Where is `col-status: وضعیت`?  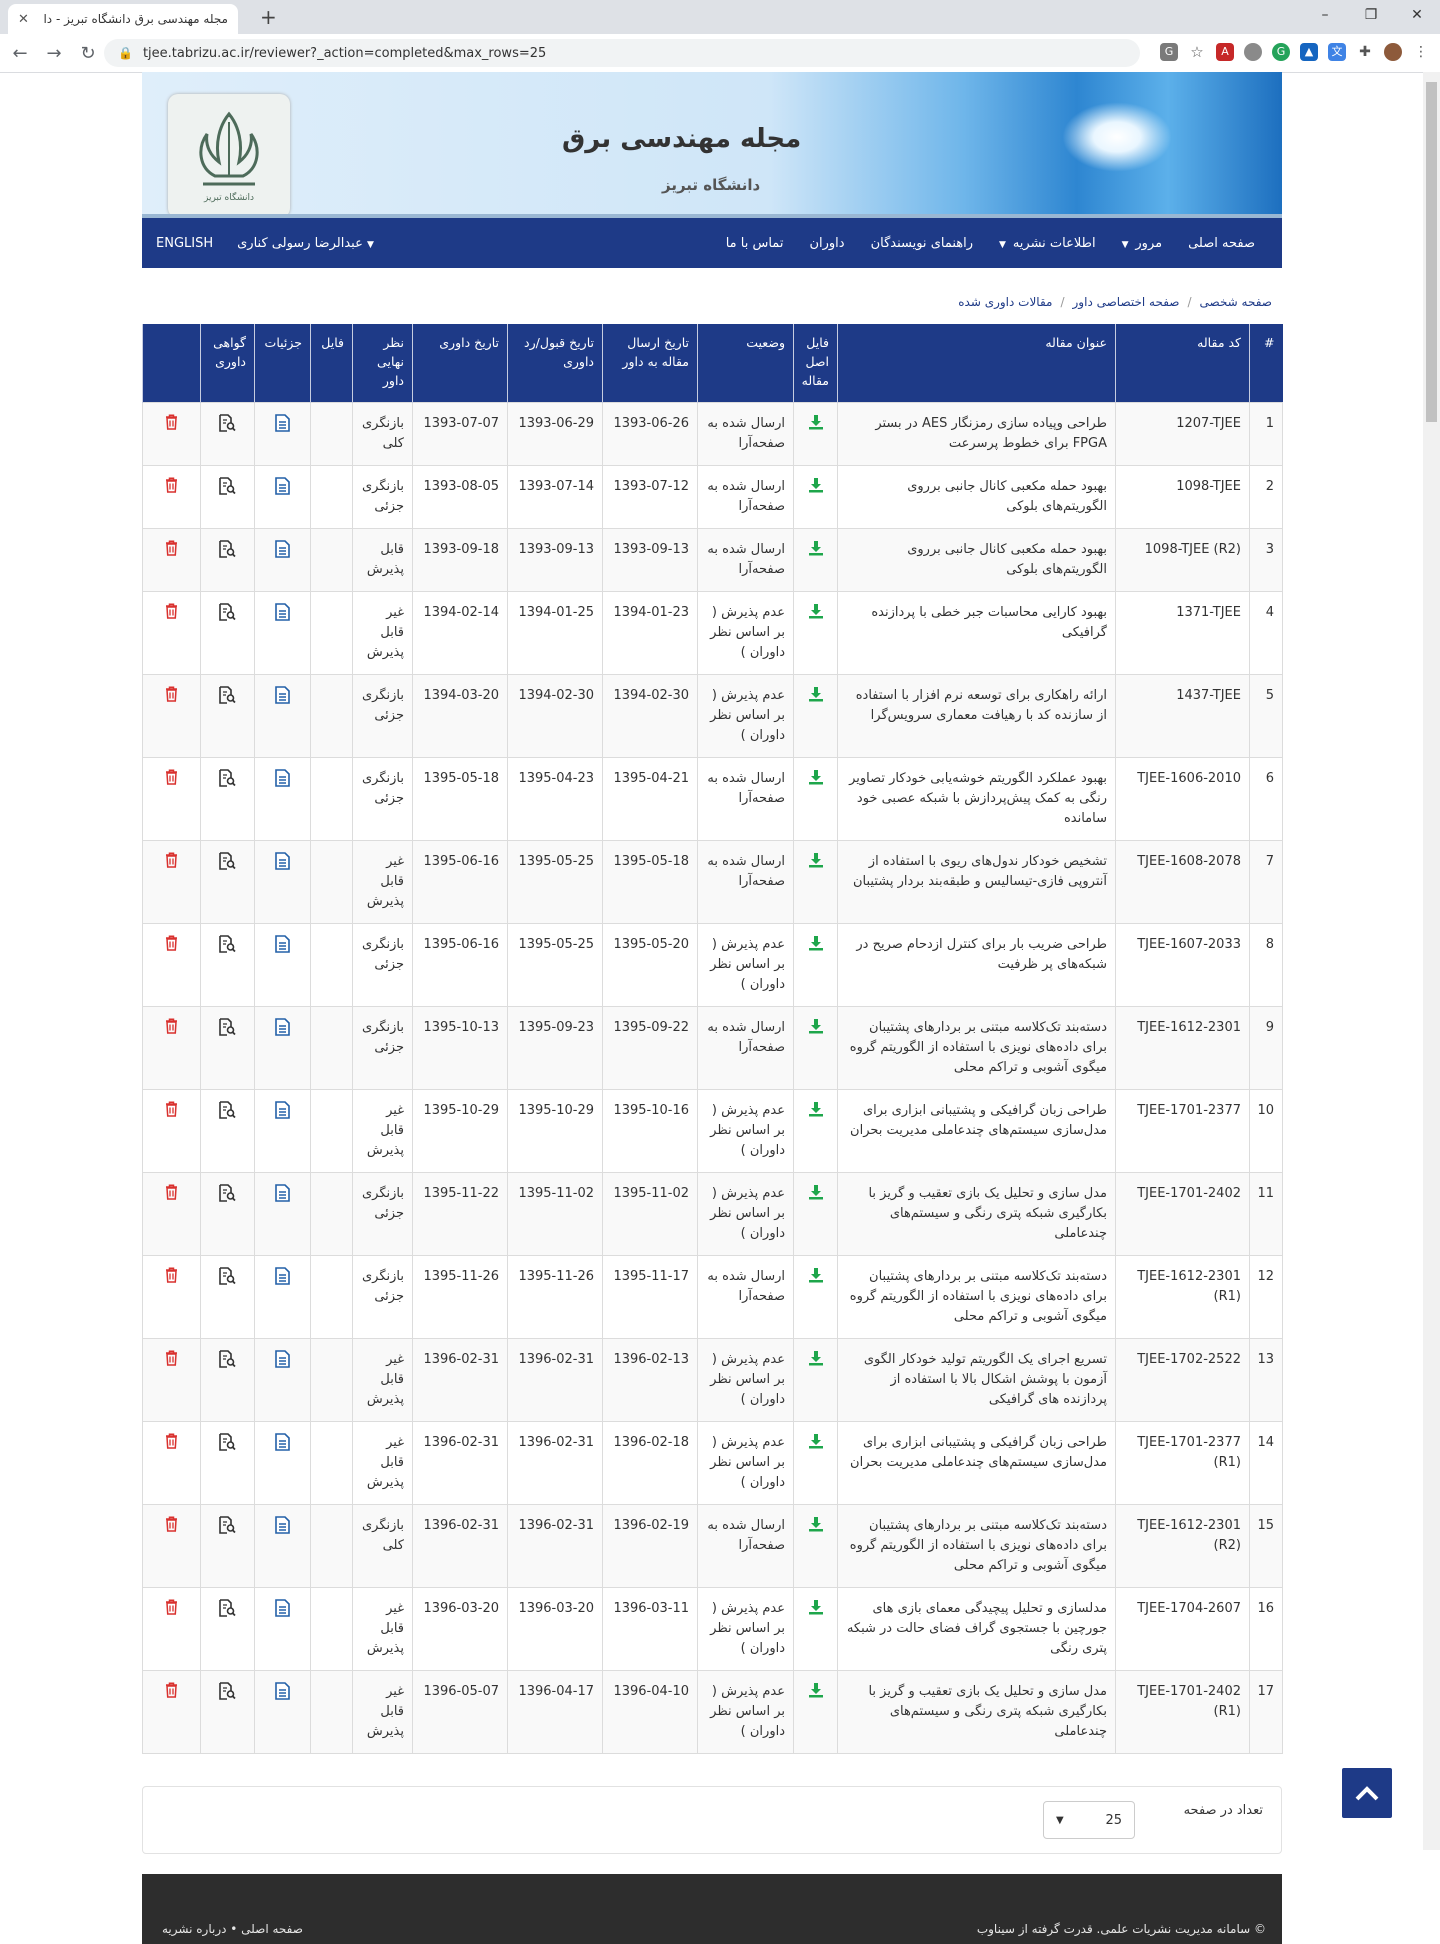
col-status: وضعیت is located at coordinates (745, 363).